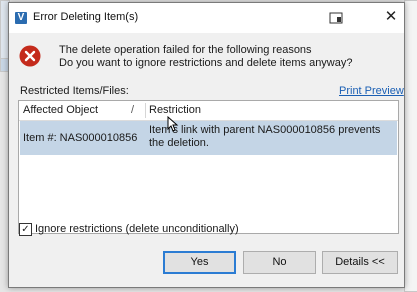  Describe the element at coordinates (175, 110) in the screenshot. I see `column-header-restriction: Restriction` at that location.